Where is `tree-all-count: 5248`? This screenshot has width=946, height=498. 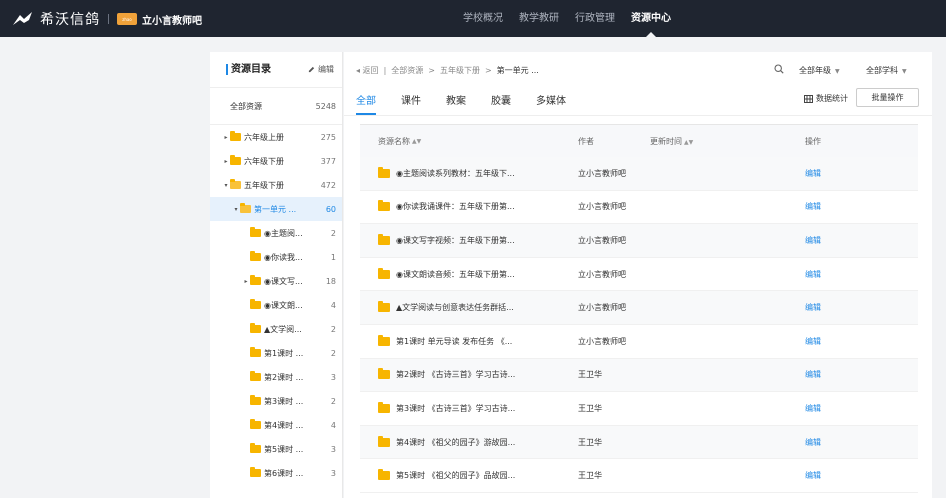 tree-all-count: 5248 is located at coordinates (325, 106).